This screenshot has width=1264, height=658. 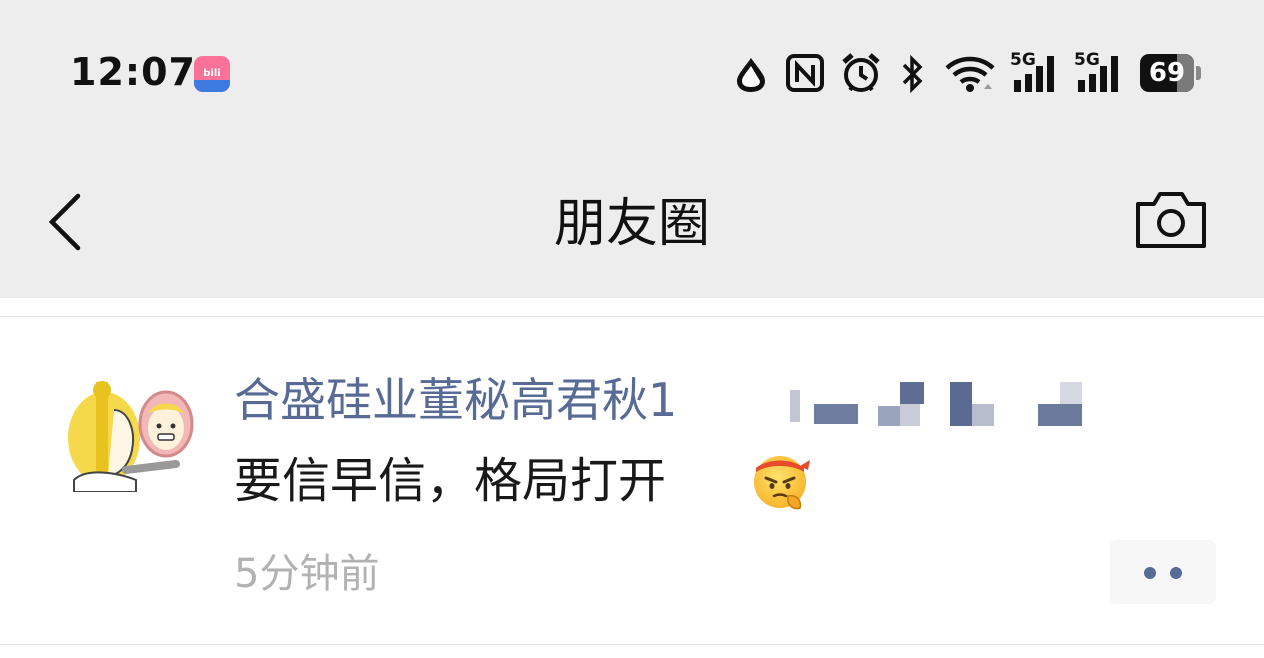 I want to click on avatar, so click(x=131, y=436).